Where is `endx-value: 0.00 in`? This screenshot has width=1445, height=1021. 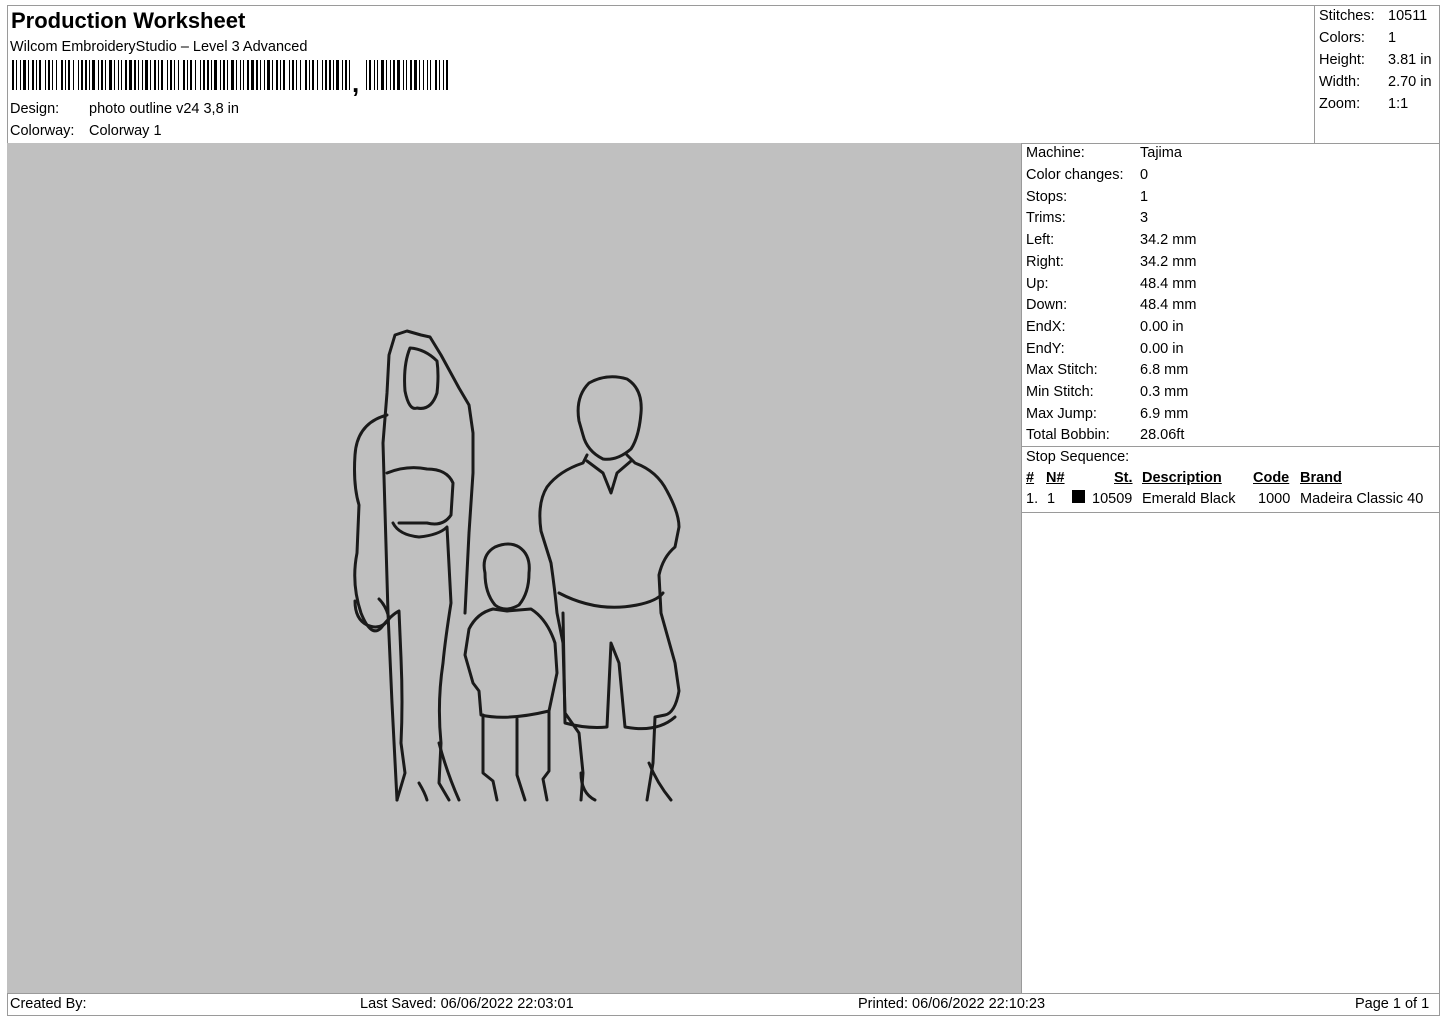
endx-value: 0.00 in is located at coordinates (1162, 327).